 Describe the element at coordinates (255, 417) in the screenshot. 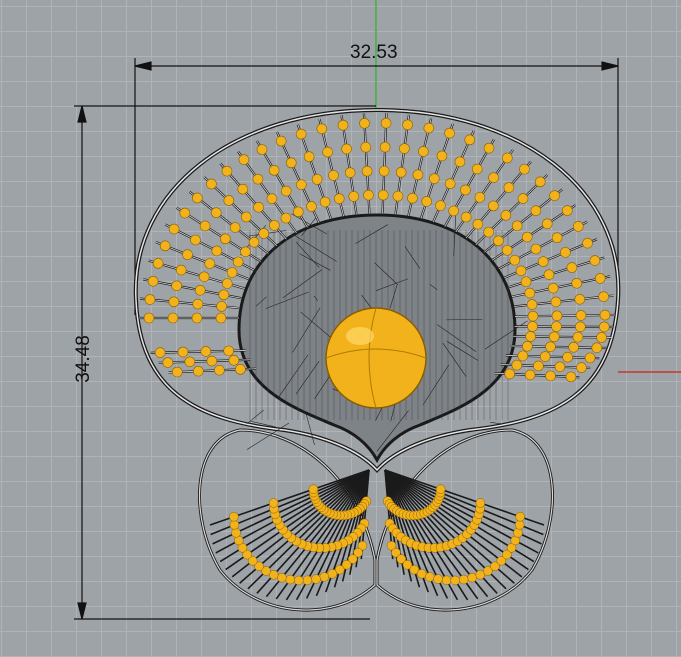

I see `mesh-line` at that location.